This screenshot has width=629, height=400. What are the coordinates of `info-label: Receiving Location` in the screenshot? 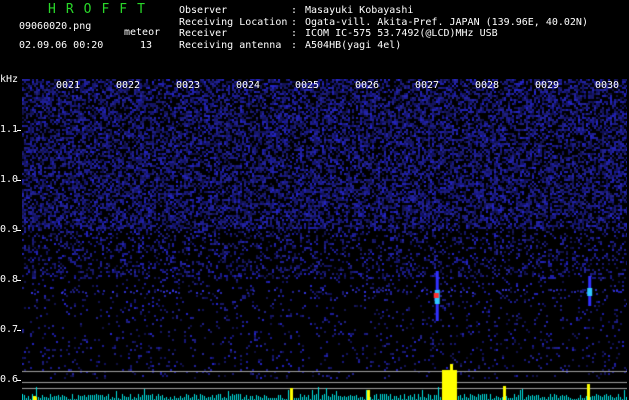 It's located at (233, 22).